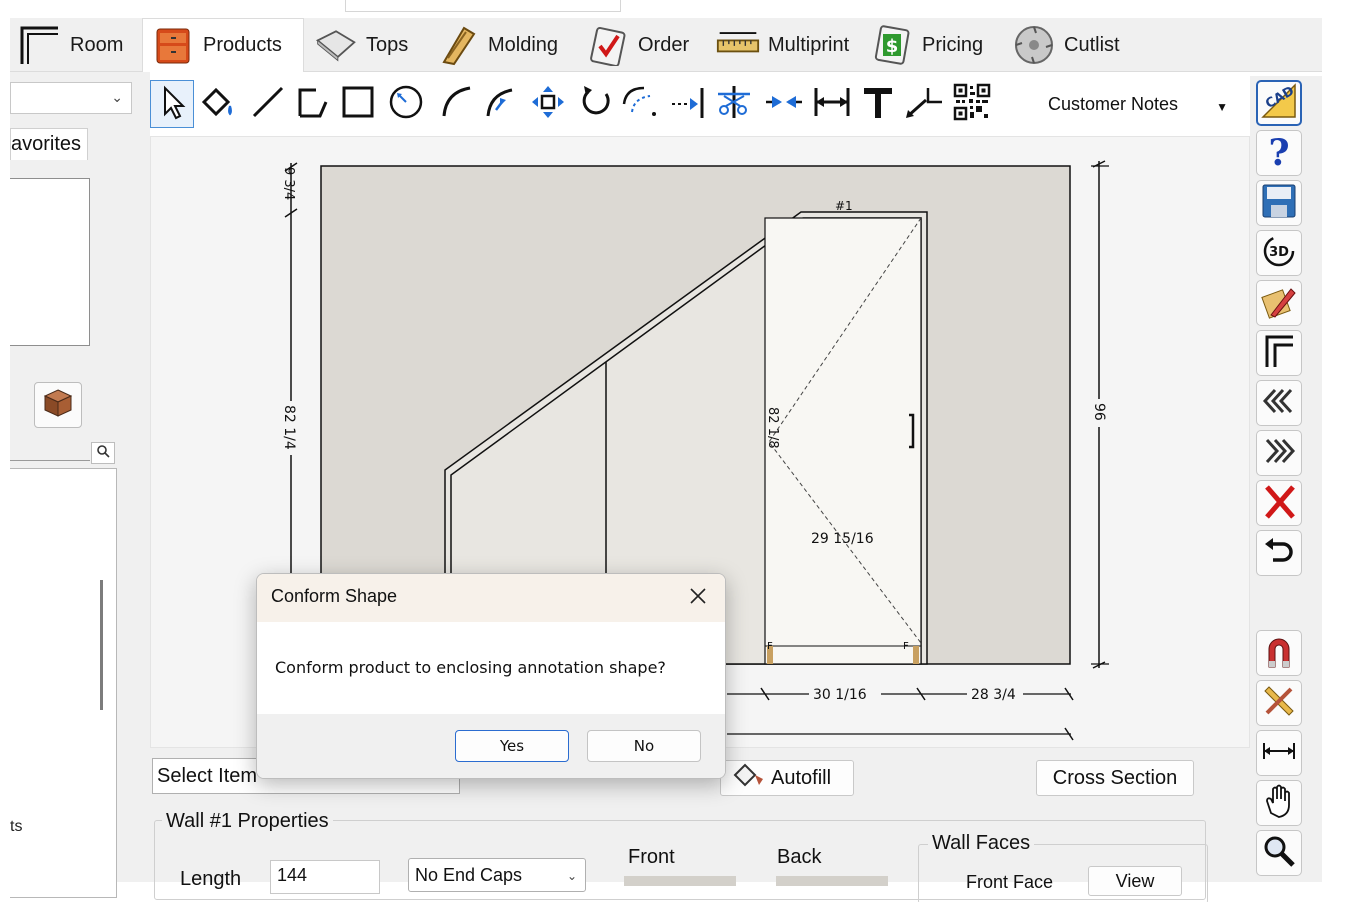 Image resolution: width=1349 pixels, height=902 pixels. I want to click on tab-order: Order, so click(642, 45).